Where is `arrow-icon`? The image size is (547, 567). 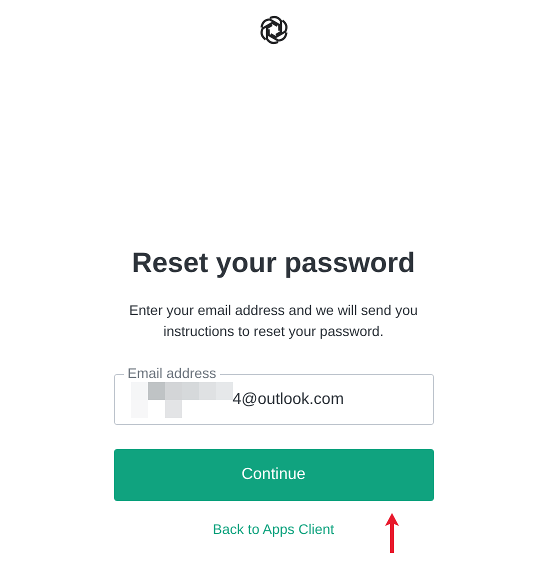
arrow-icon is located at coordinates (392, 533).